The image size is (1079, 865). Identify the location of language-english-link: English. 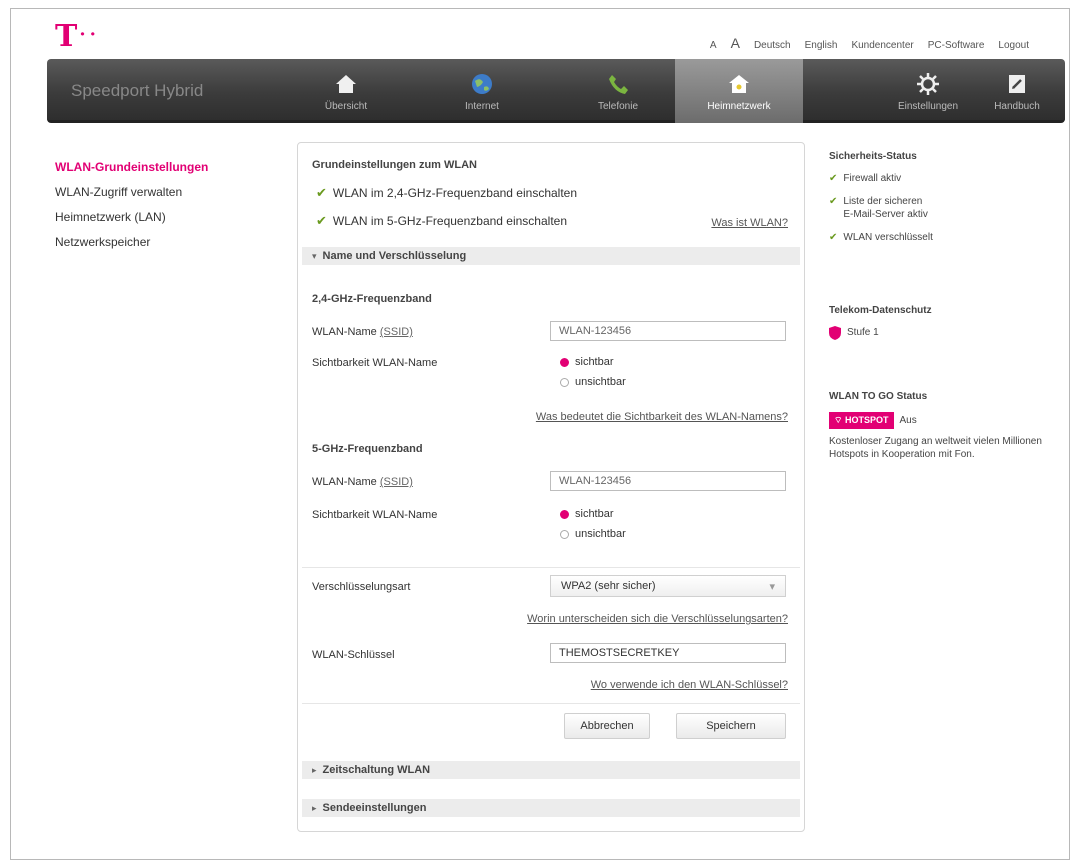
(821, 45).